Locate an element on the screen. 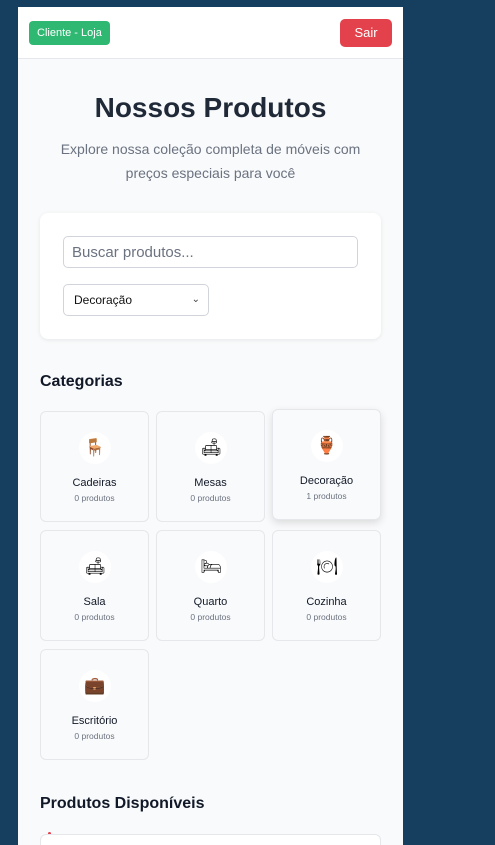 The width and height of the screenshot is (495, 845). category-card-decoracao: 🏺 Decoração 1 produtos is located at coordinates (326, 464).